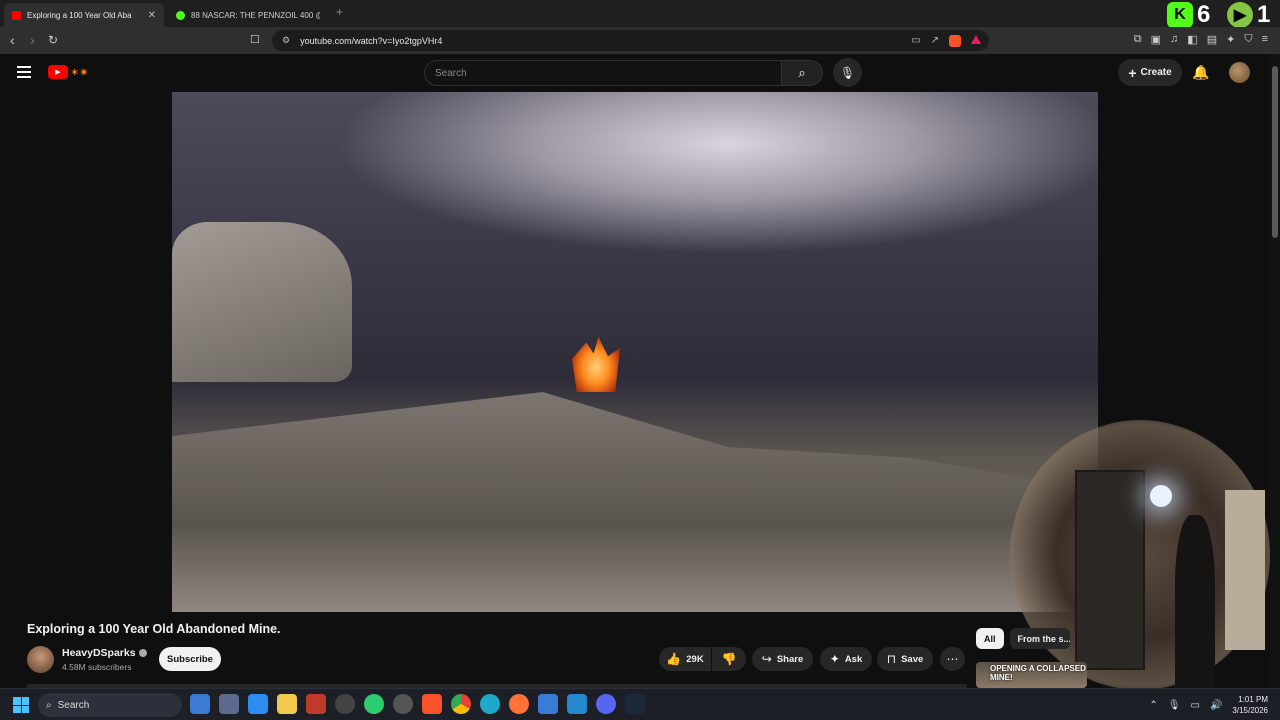  What do you see at coordinates (630, 40) in the screenshot?
I see `address-bar: ⚙ youtube.com/watch?v=Iyo2tgpVHr4 ▭ ↗` at bounding box center [630, 40].